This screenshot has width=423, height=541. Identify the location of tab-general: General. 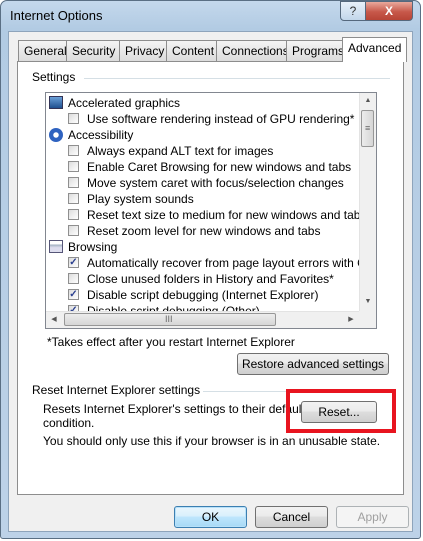
(45, 50).